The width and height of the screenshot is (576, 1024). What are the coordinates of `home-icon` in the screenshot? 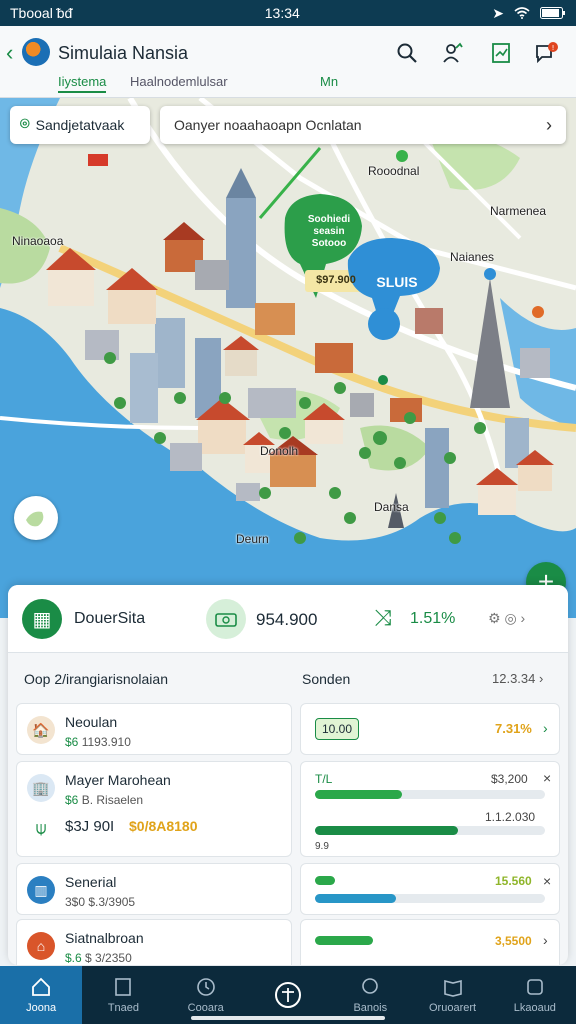 It's located at (41, 986).